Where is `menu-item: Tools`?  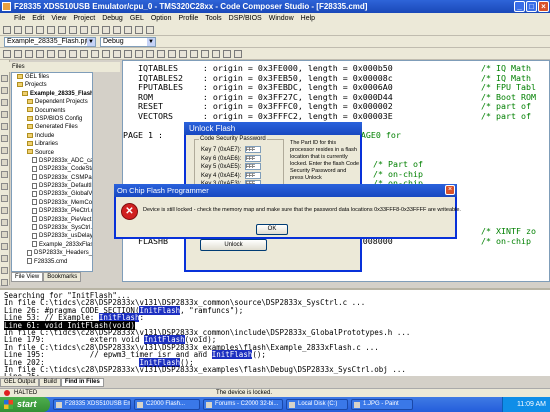
menu-item: Tools is located at coordinates (213, 18).